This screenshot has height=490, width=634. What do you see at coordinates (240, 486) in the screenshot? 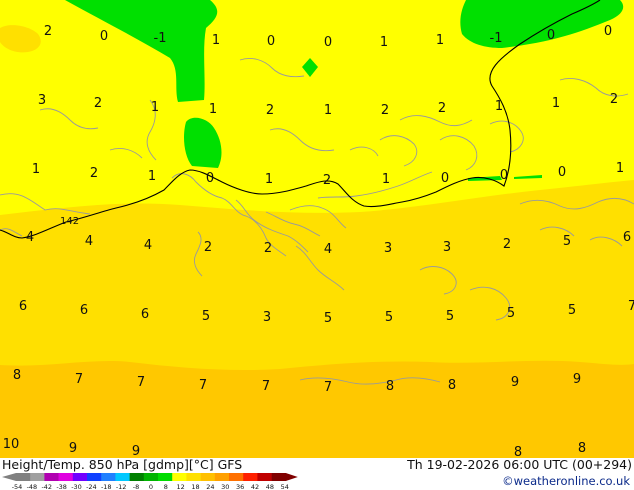
I see `color-scale-tick: 36` at bounding box center [240, 486].